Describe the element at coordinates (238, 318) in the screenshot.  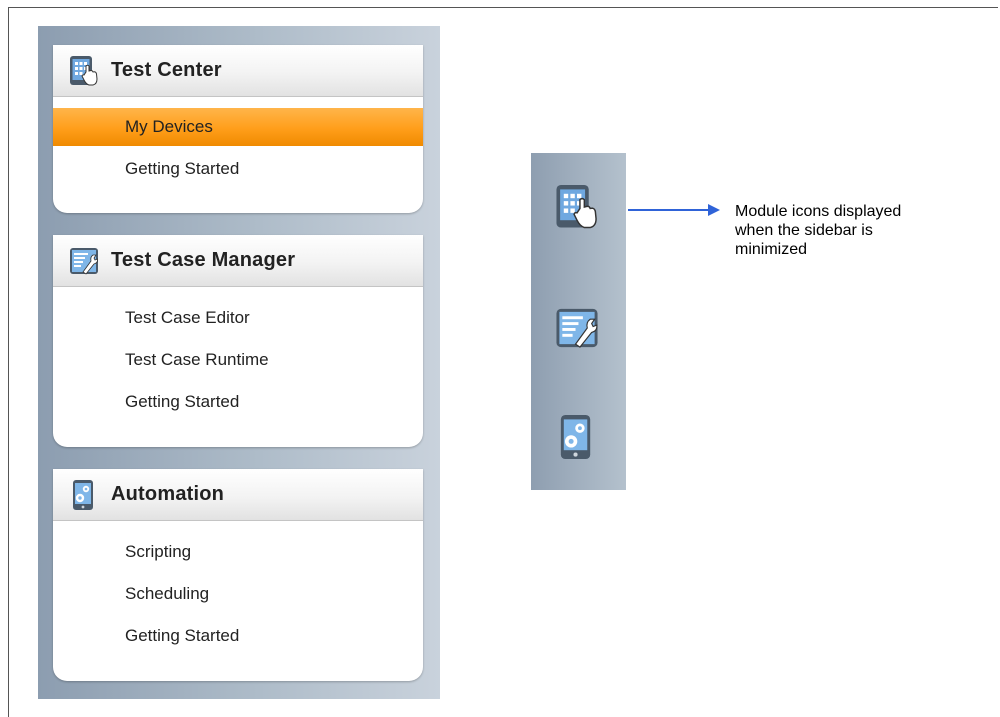
I see `nav-item-test-case-editor: Test Case Editor` at that location.